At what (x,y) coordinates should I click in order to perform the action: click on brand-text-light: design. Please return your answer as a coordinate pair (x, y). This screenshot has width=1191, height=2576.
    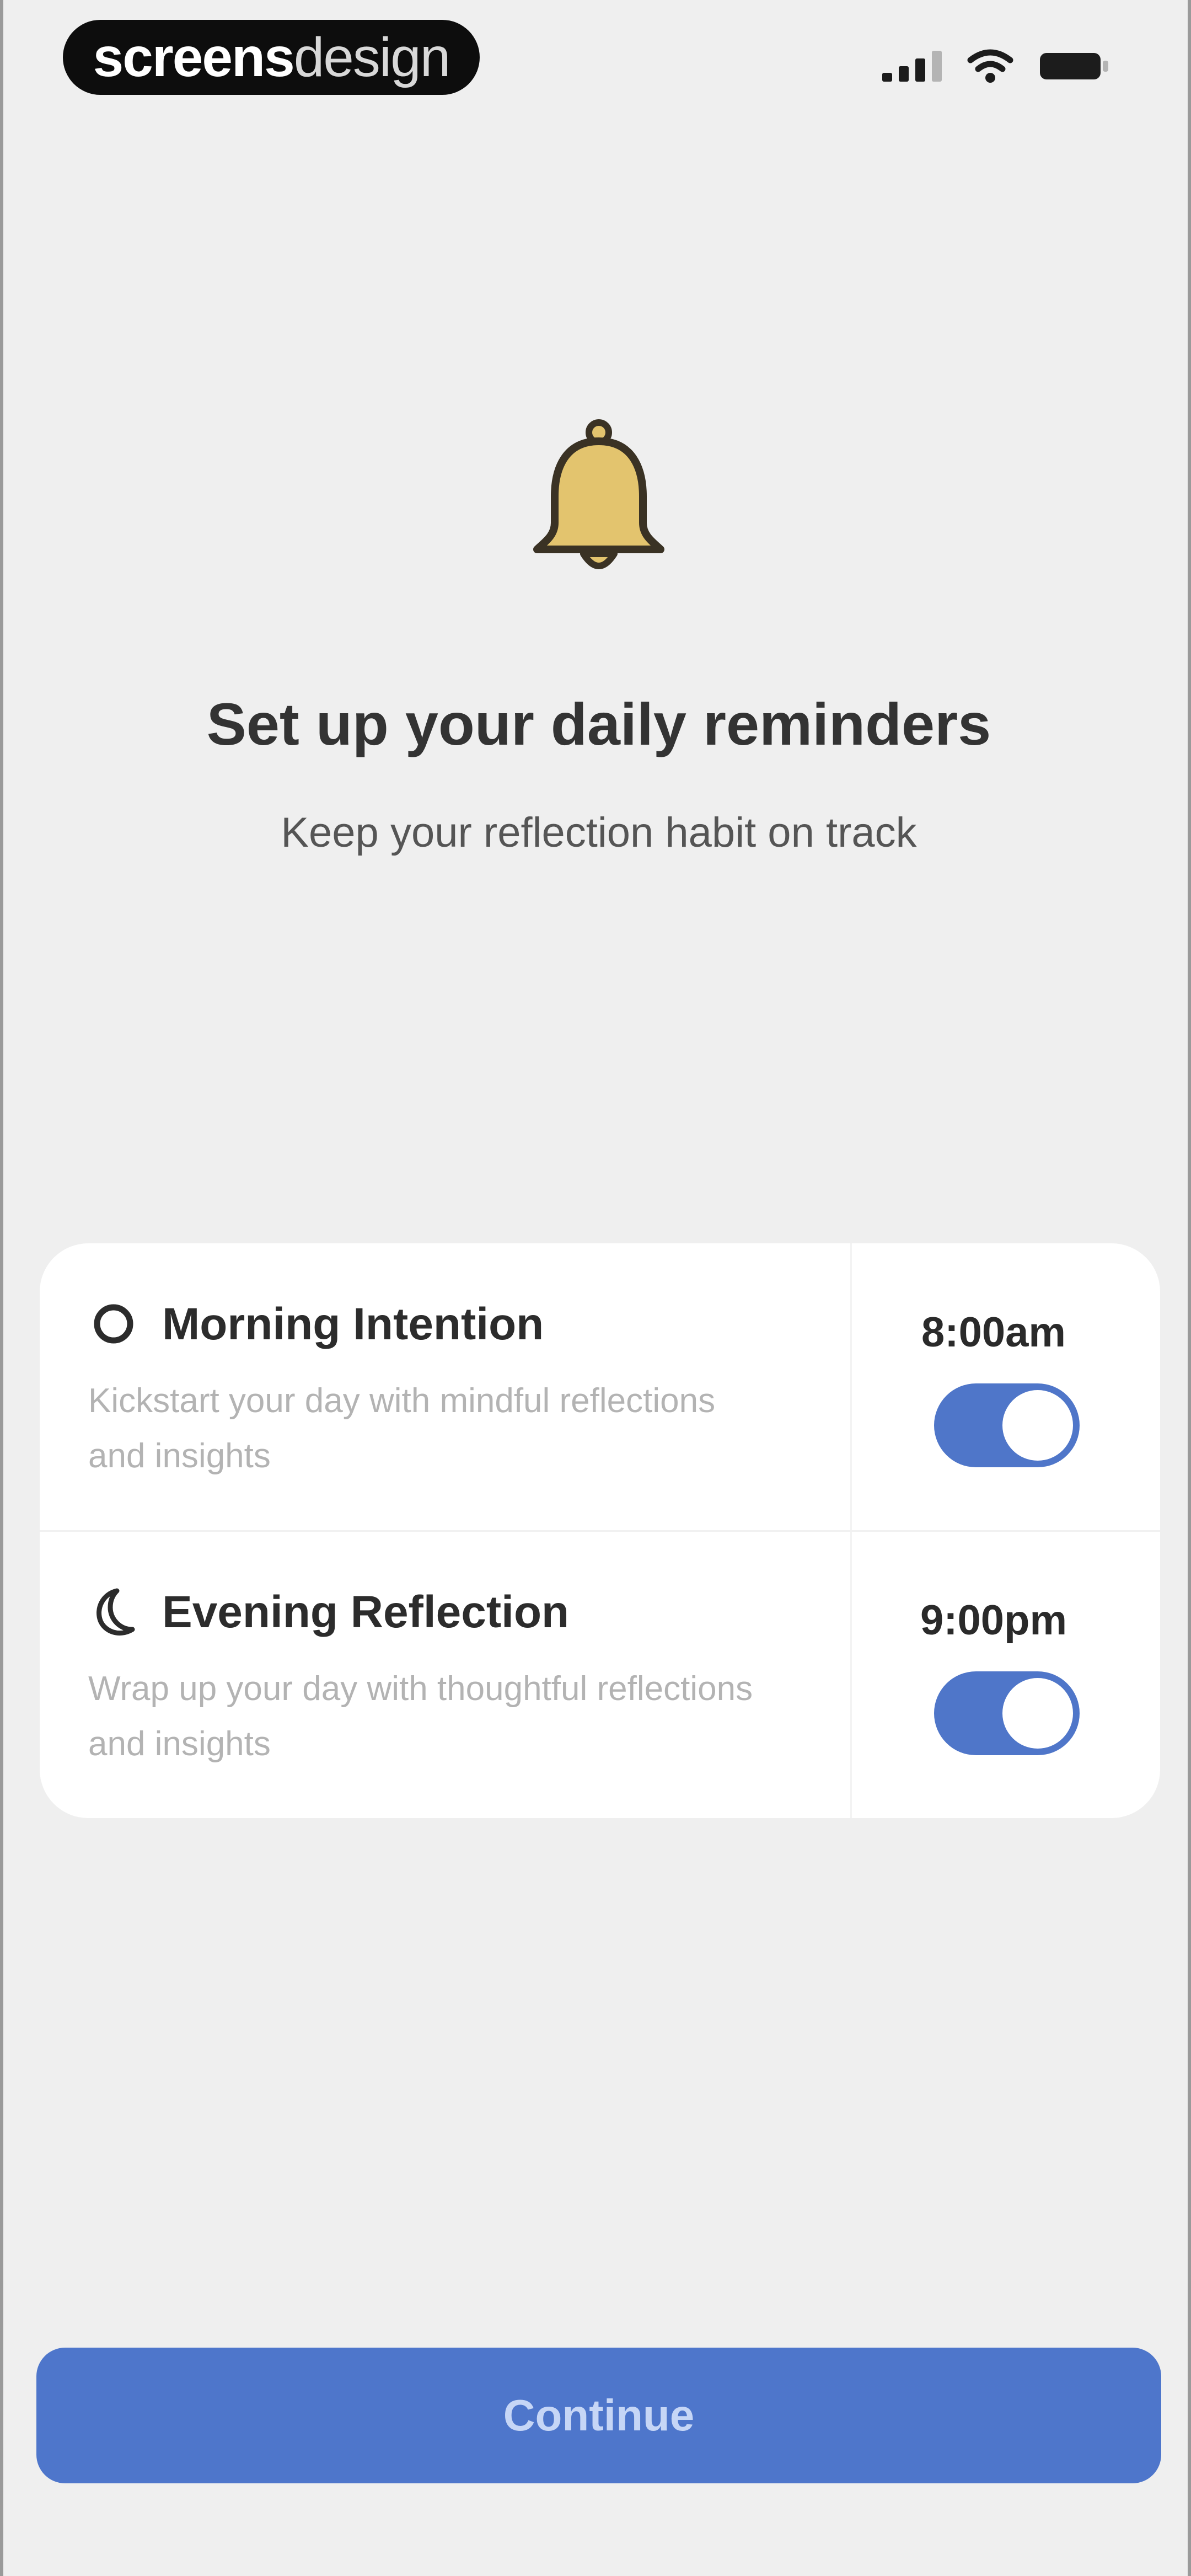
    Looking at the image, I should click on (372, 57).